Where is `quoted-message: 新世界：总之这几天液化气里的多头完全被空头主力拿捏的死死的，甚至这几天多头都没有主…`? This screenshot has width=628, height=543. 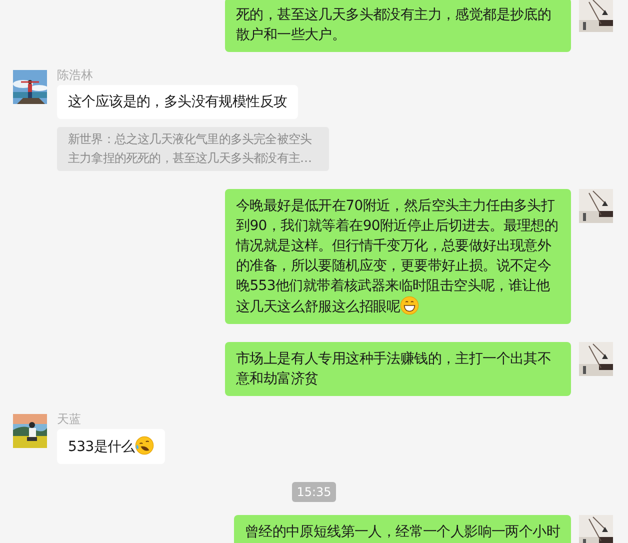 quoted-message: 新世界：总之这几天液化气里的多头完全被空头主力拿捏的死死的，甚至这几天多头都没有主… is located at coordinates (193, 149).